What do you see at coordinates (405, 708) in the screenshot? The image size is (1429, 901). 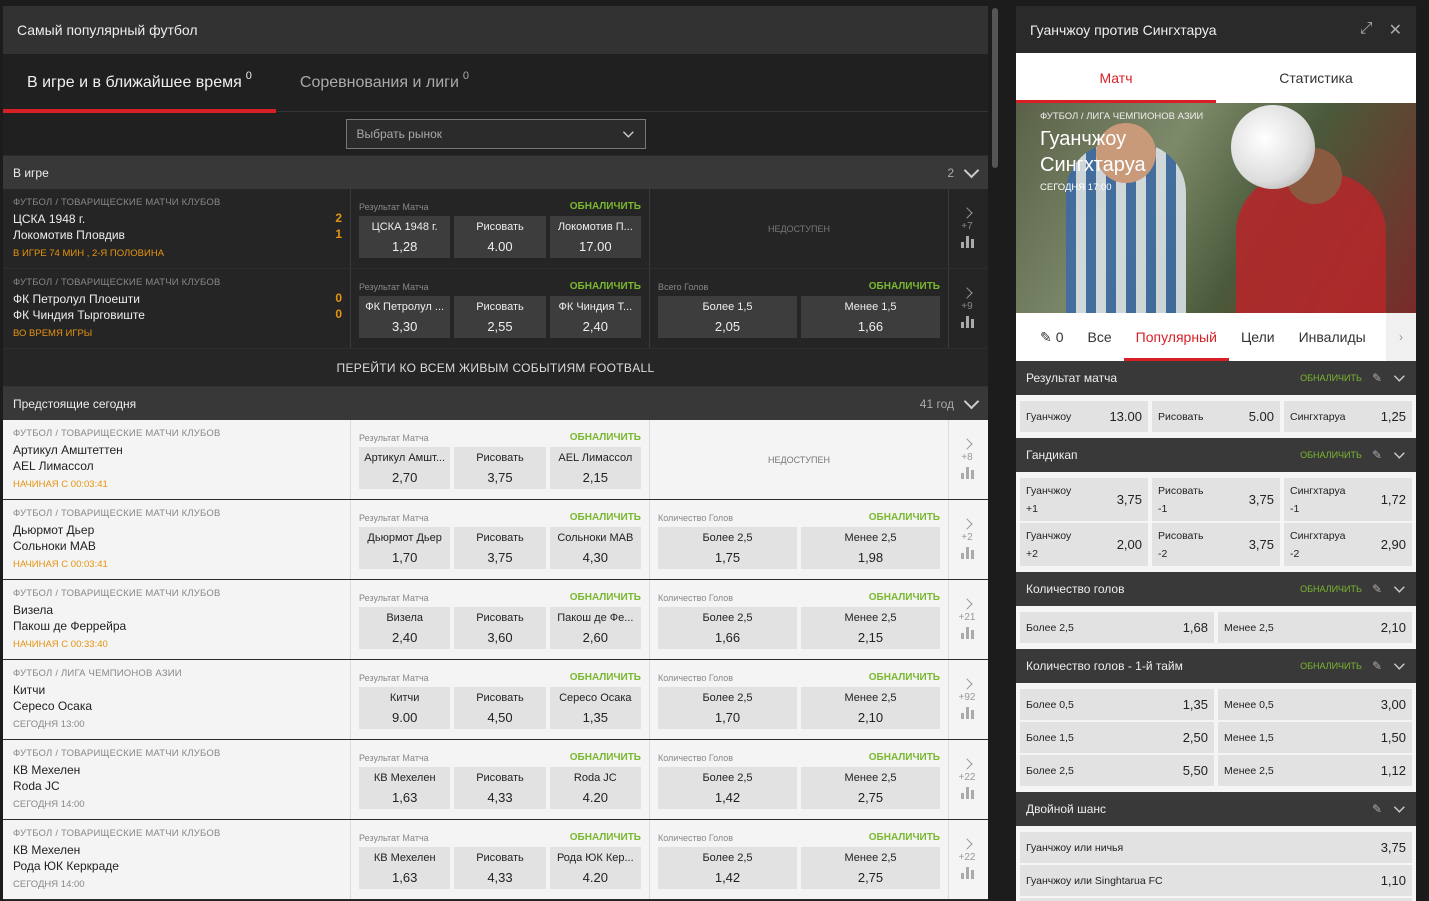 I see `odds-button: Китчи 9.00` at bounding box center [405, 708].